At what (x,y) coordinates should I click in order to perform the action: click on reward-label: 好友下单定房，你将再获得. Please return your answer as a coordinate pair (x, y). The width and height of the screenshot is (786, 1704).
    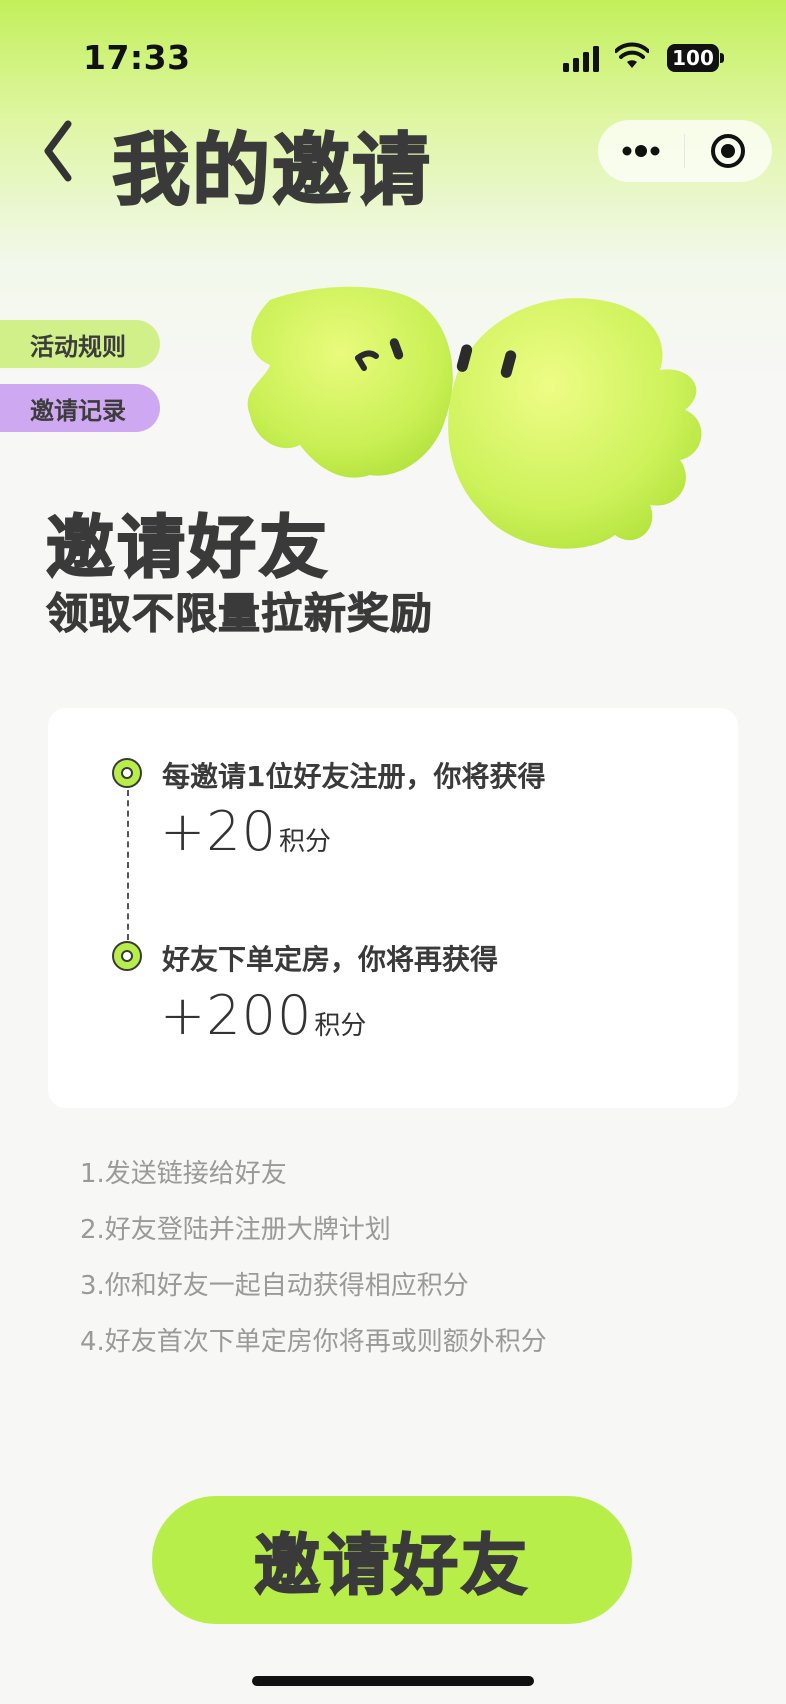
    Looking at the image, I should click on (330, 959).